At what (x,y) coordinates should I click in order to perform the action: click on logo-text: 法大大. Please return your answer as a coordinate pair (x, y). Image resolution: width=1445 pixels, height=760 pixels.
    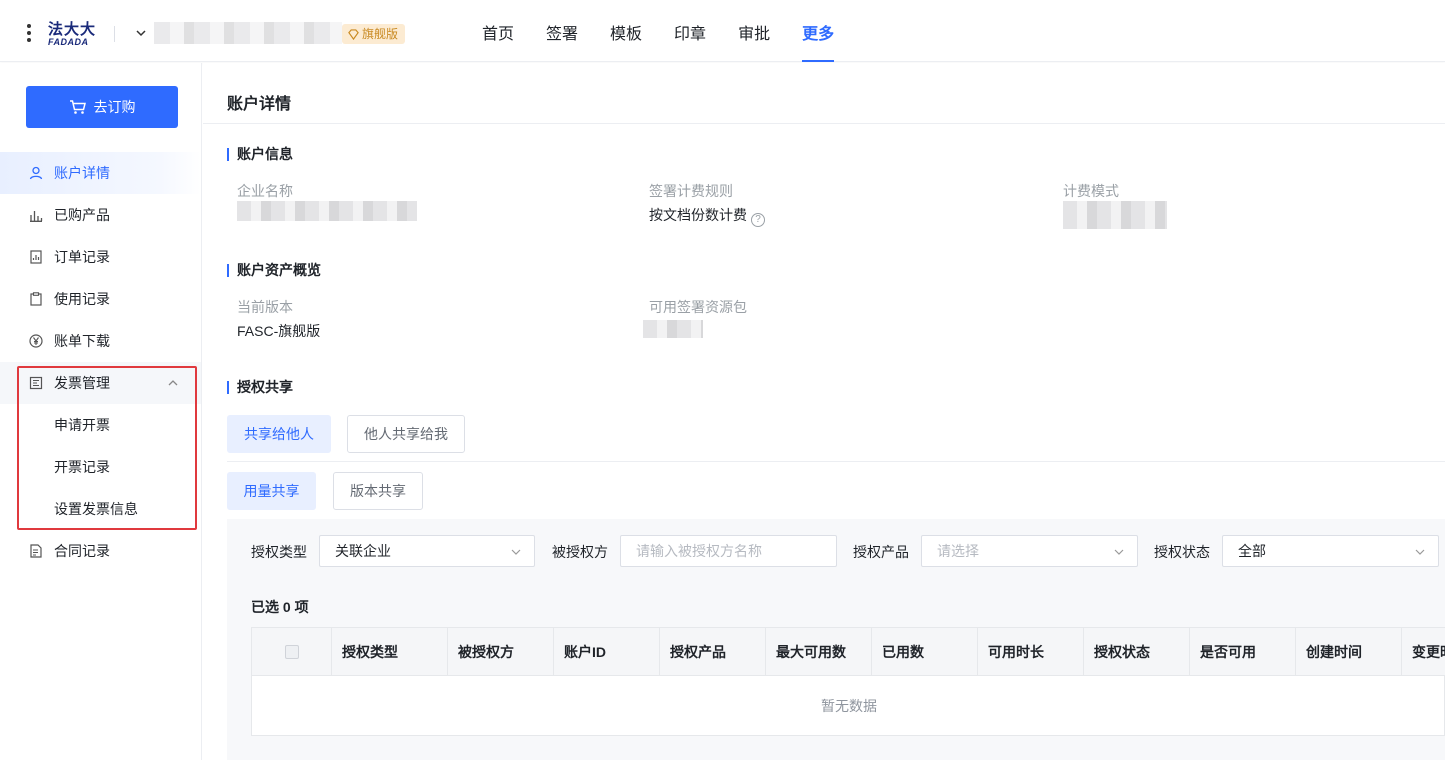
    Looking at the image, I should click on (72, 29).